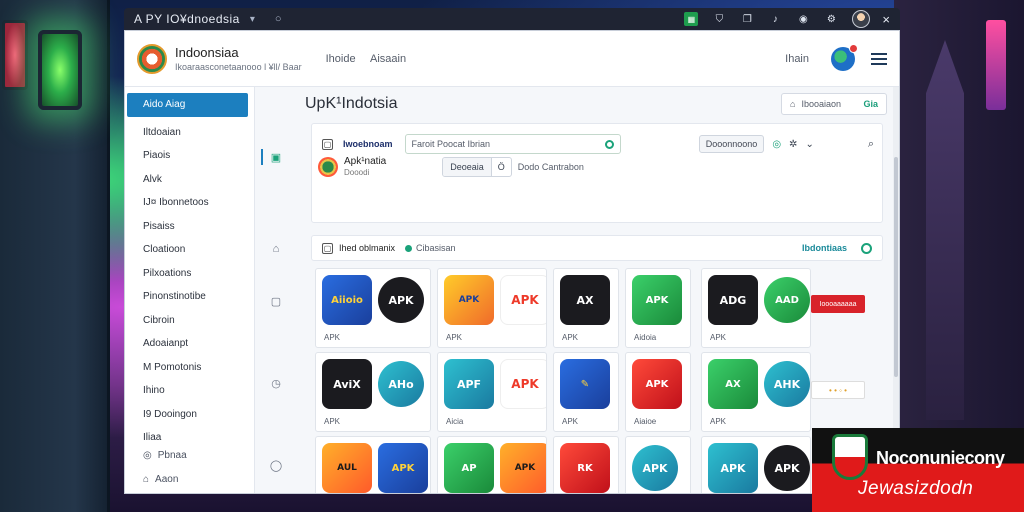 The height and width of the screenshot is (512, 1024). I want to click on user-avatar, so click(861, 19).